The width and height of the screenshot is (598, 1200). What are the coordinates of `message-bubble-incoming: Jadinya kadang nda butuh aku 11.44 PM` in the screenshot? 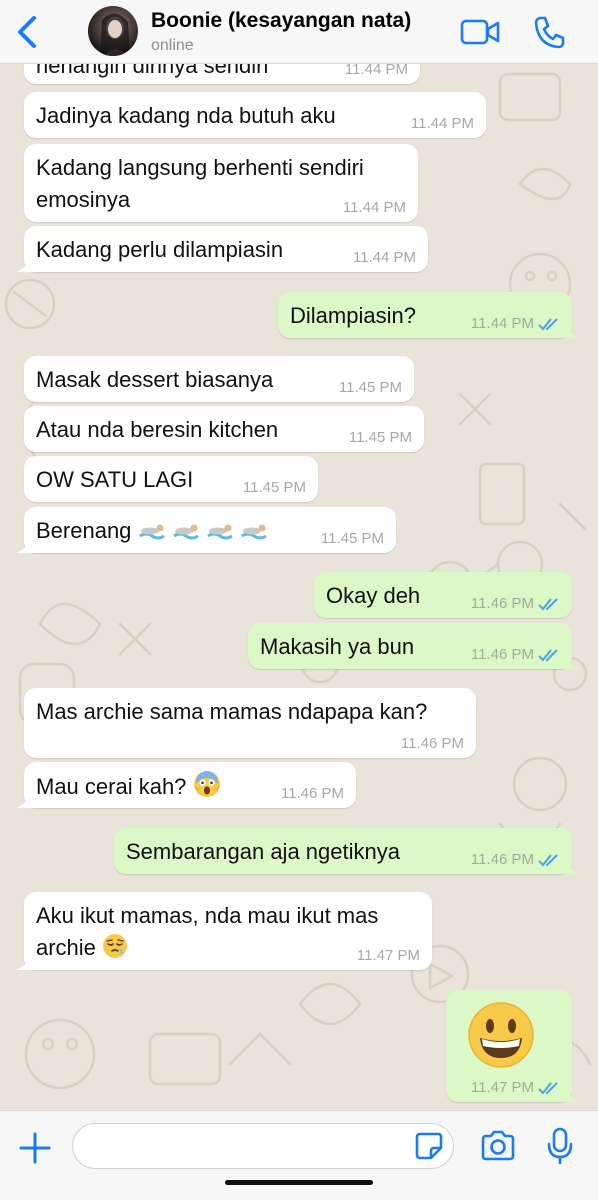 It's located at (255, 115).